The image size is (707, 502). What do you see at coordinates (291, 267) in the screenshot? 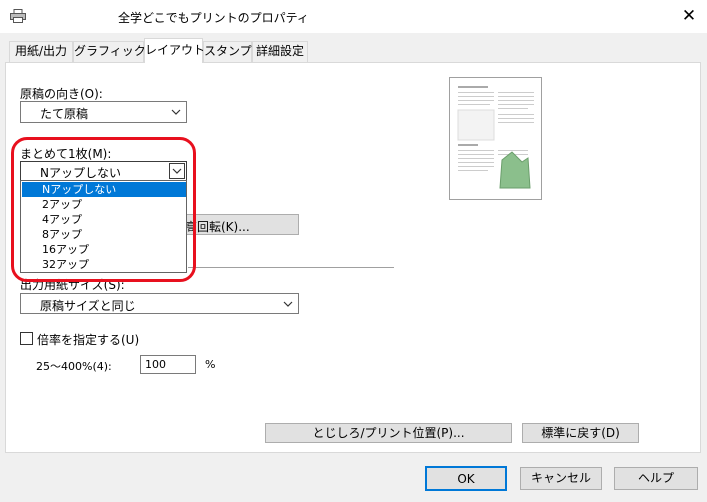
I see `separator` at bounding box center [291, 267].